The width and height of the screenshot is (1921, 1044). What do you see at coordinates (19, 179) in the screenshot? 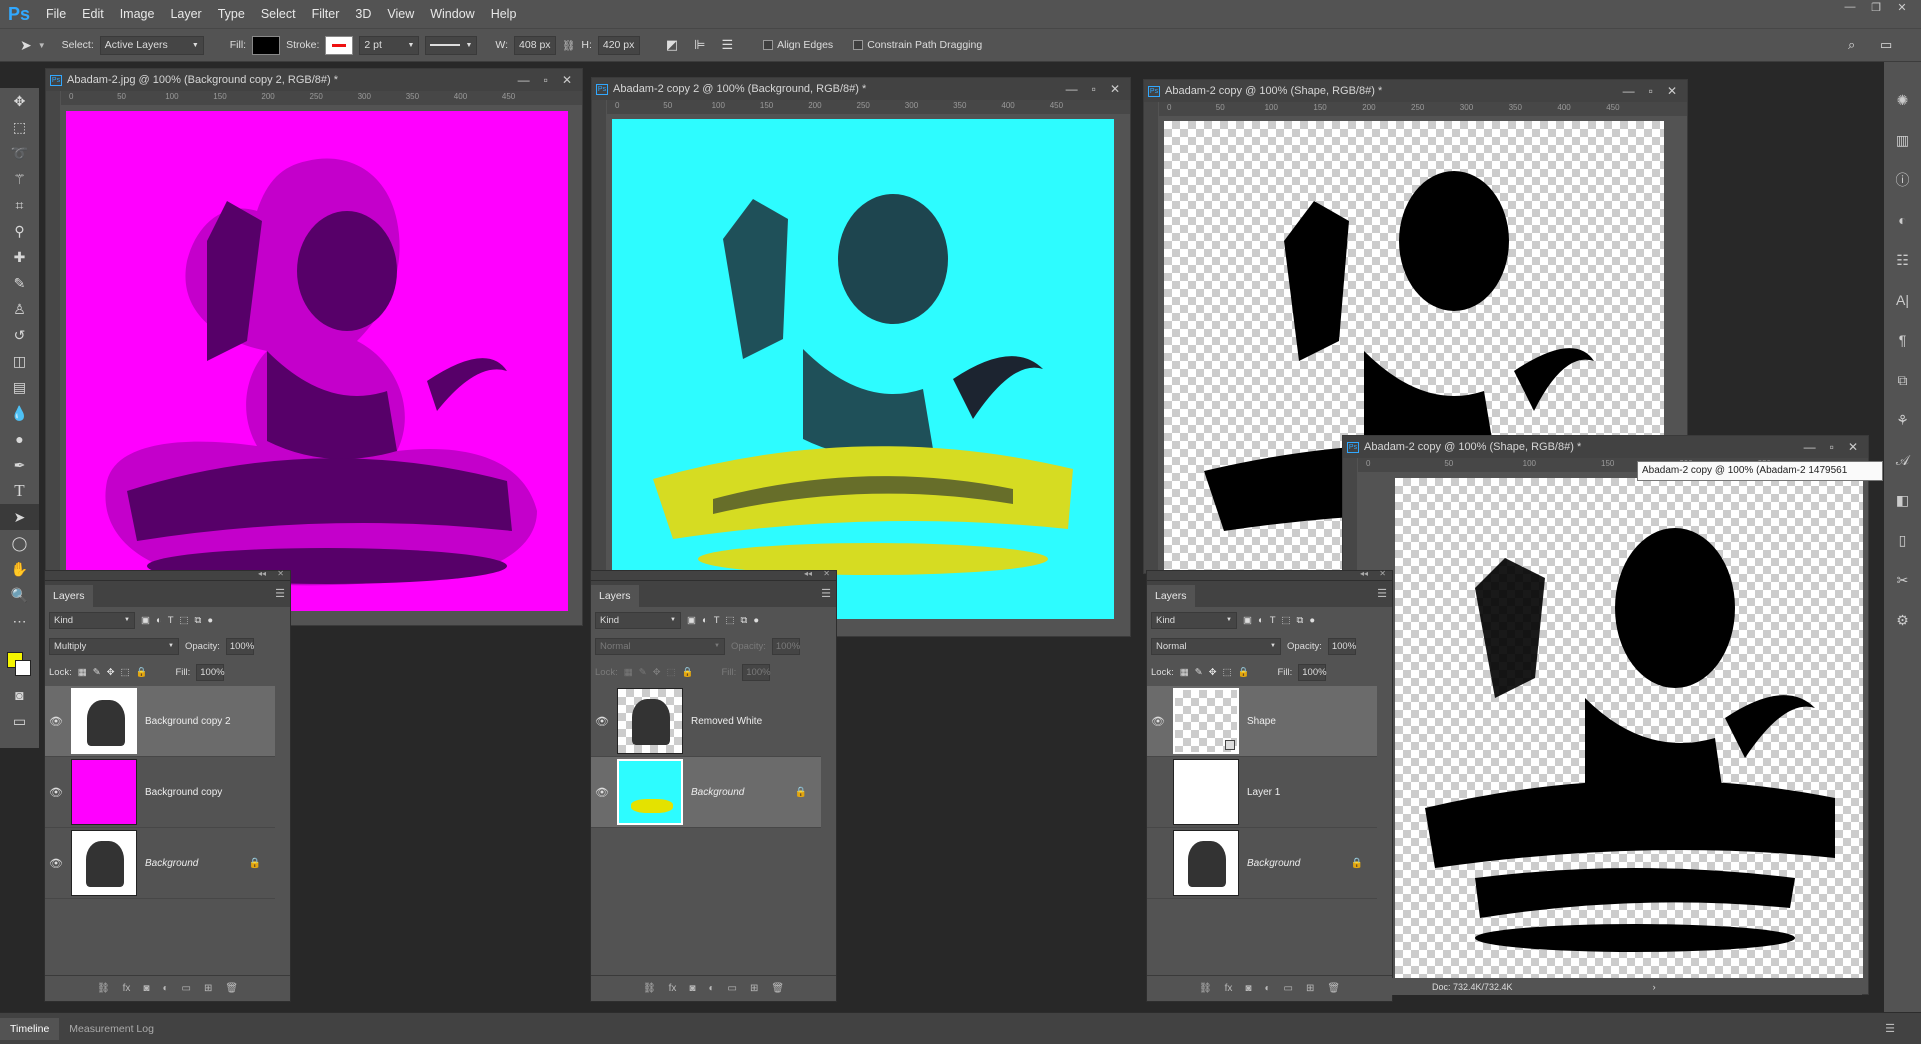
I see `magic-wand-icon: ⚚` at bounding box center [19, 179].